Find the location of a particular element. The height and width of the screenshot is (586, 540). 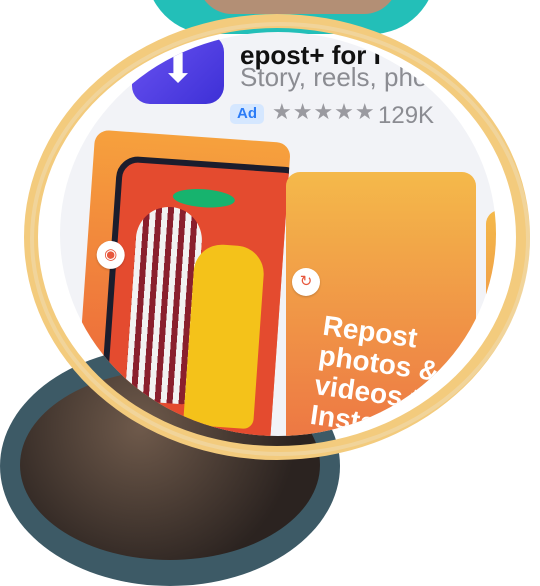

ad-badge: Ad is located at coordinates (247, 114).